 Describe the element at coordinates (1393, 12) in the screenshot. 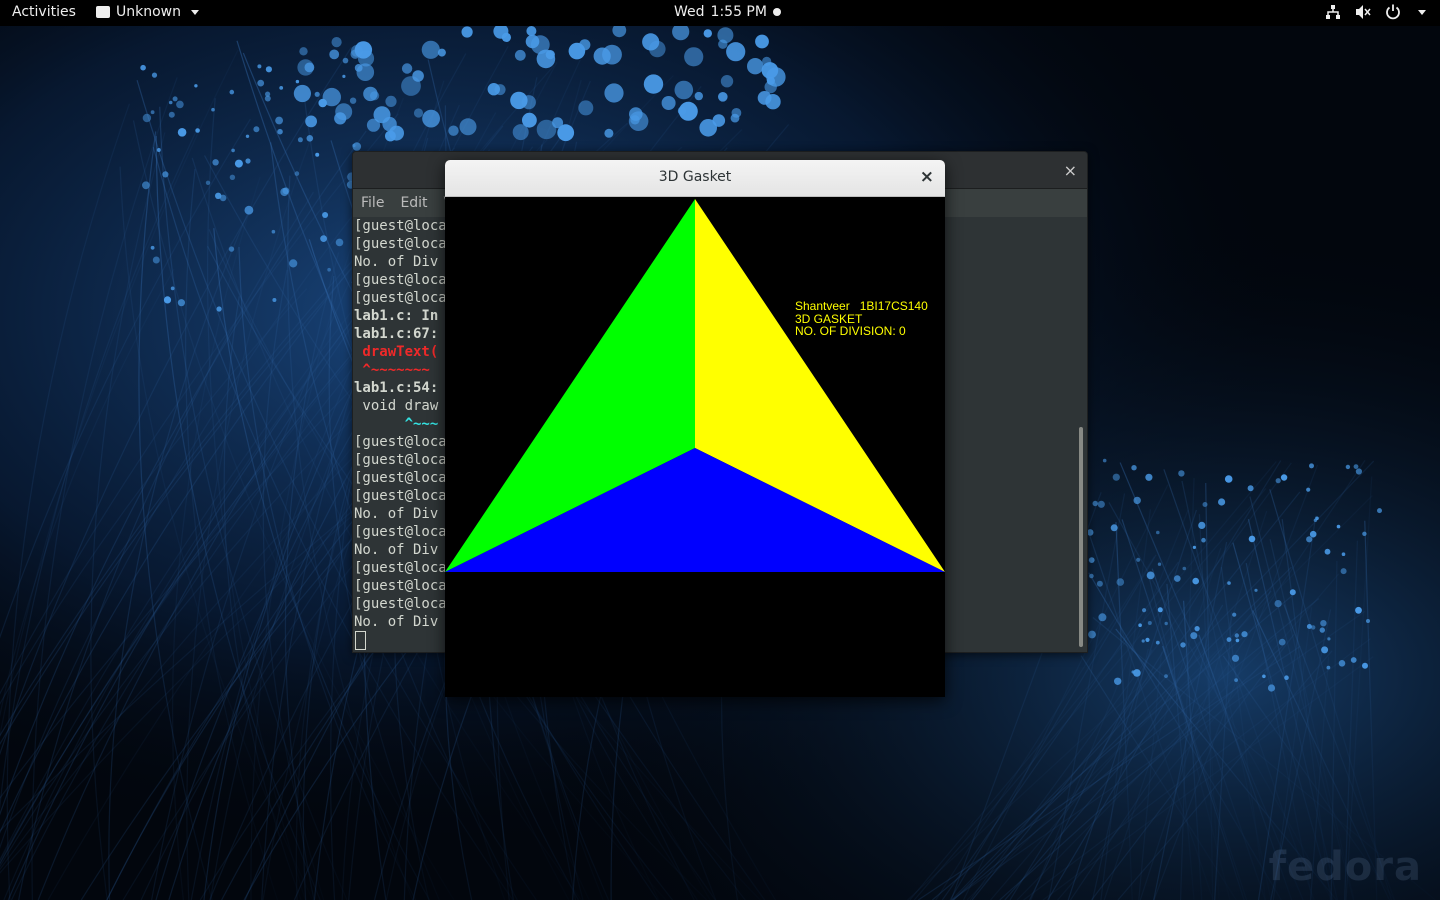

I see `power-icon` at that location.